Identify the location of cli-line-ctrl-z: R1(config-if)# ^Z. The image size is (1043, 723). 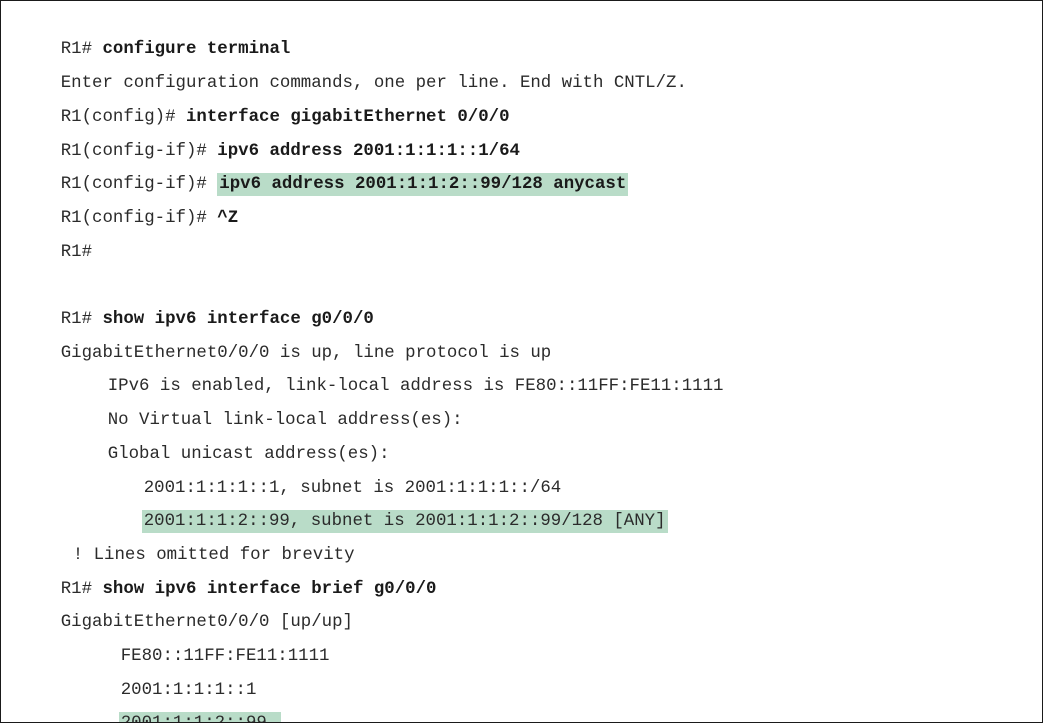
(128, 205).